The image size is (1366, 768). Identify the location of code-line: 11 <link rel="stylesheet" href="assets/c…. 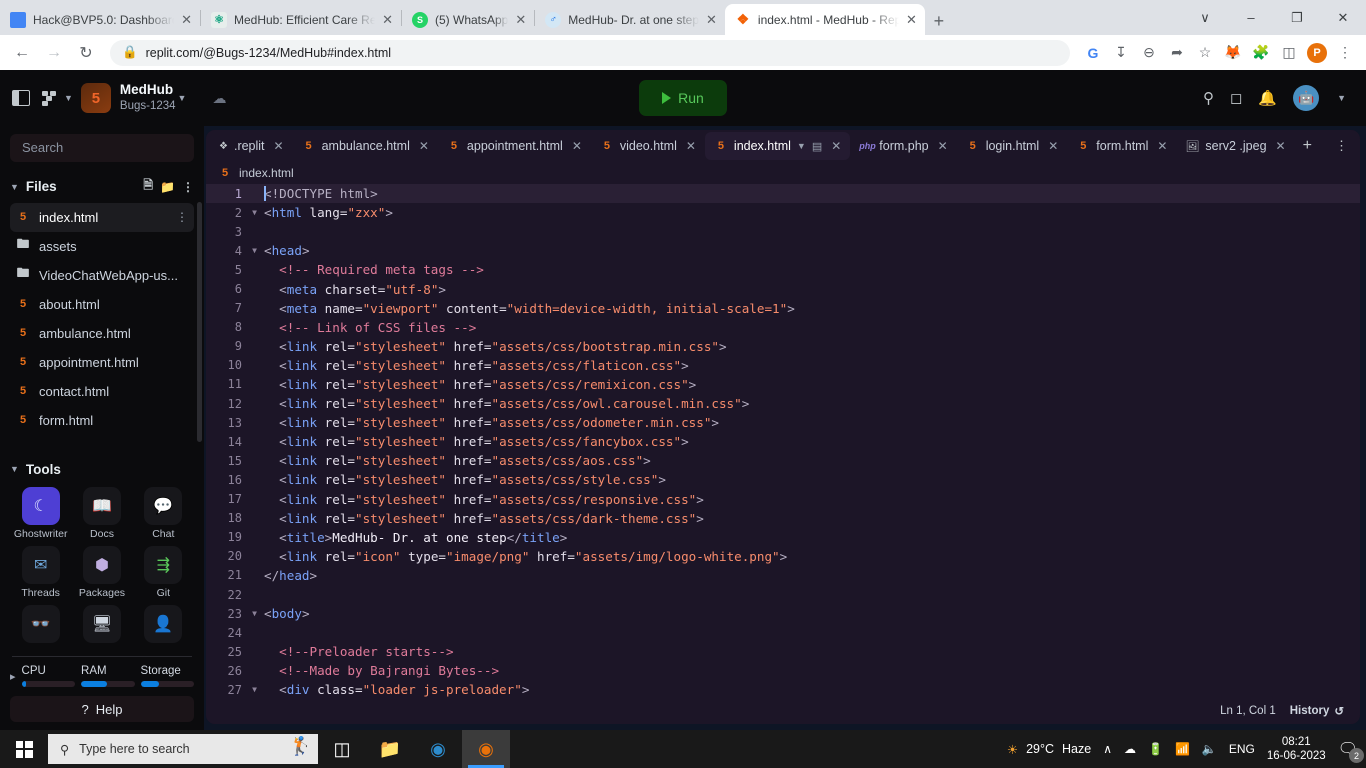
(783, 384).